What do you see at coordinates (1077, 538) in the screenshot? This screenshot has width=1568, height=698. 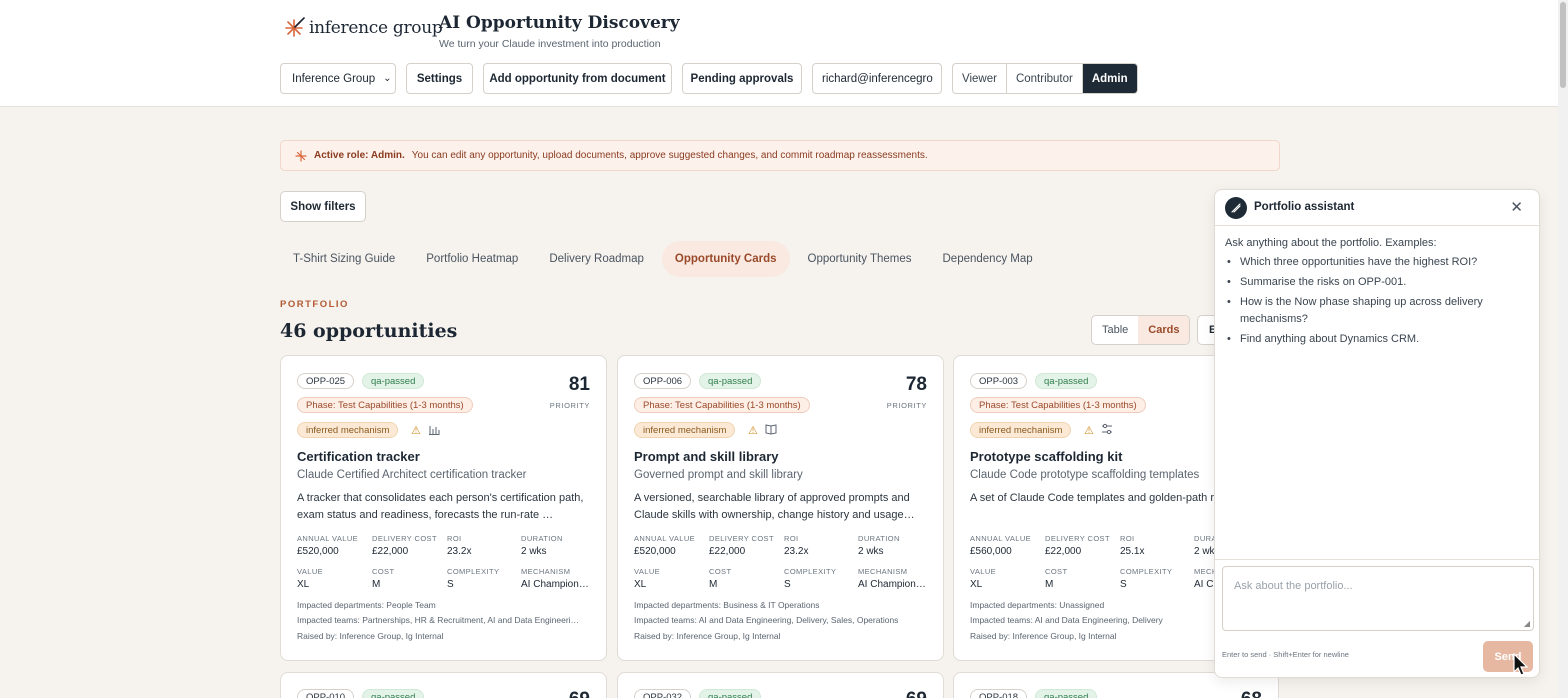 I see `delivery-cost-label: DELIVERY COST` at bounding box center [1077, 538].